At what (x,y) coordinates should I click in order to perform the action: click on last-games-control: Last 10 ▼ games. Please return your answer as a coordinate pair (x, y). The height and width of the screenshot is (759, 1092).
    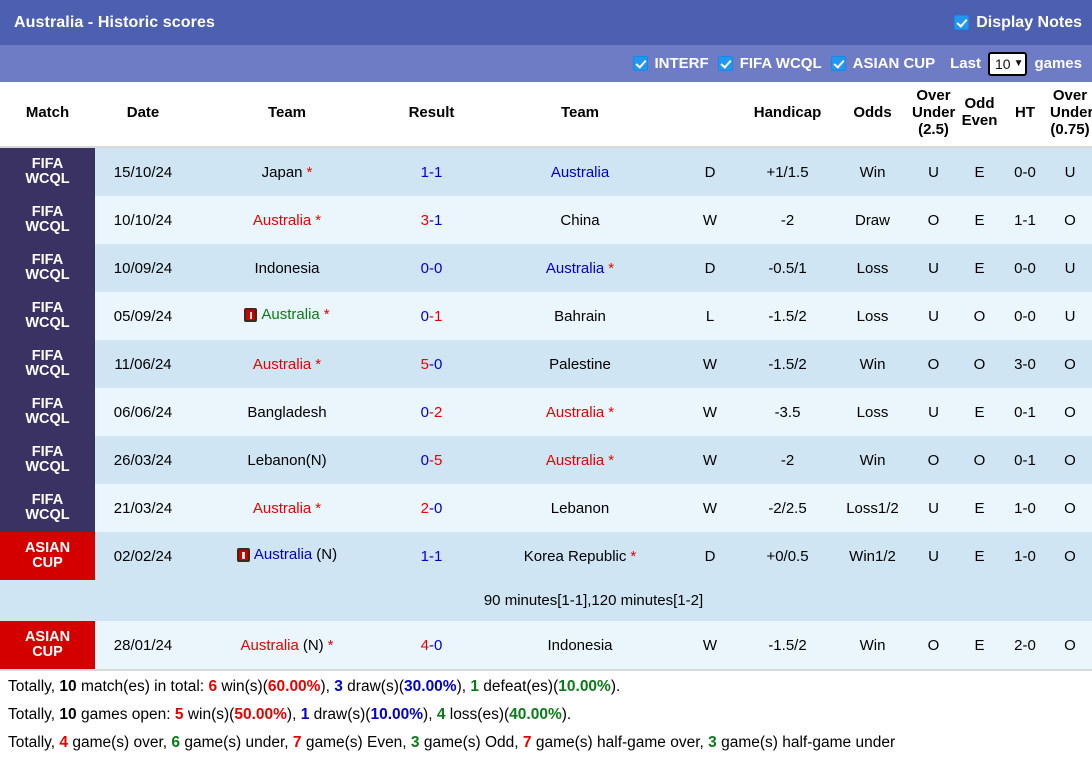
    Looking at the image, I should click on (1016, 63).